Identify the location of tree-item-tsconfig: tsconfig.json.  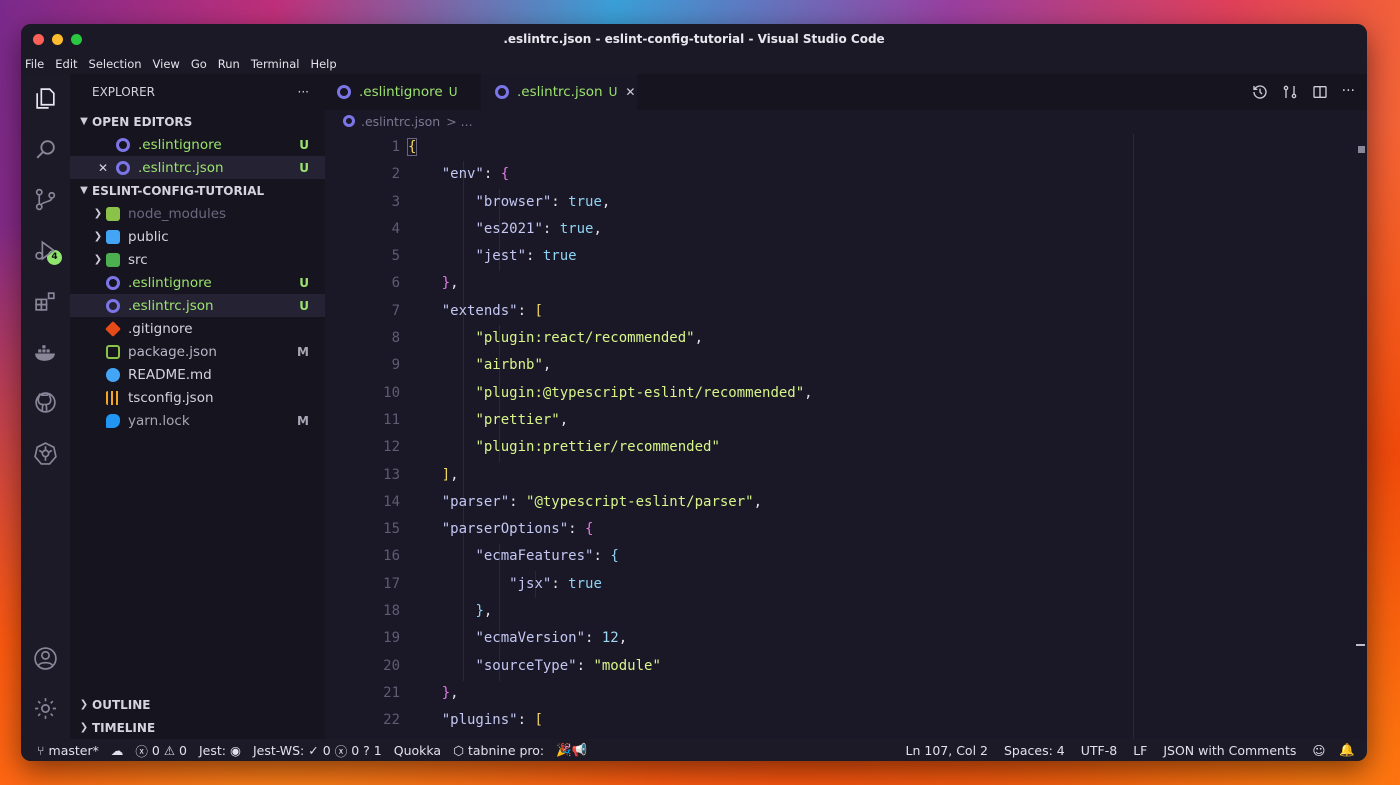
(197, 397).